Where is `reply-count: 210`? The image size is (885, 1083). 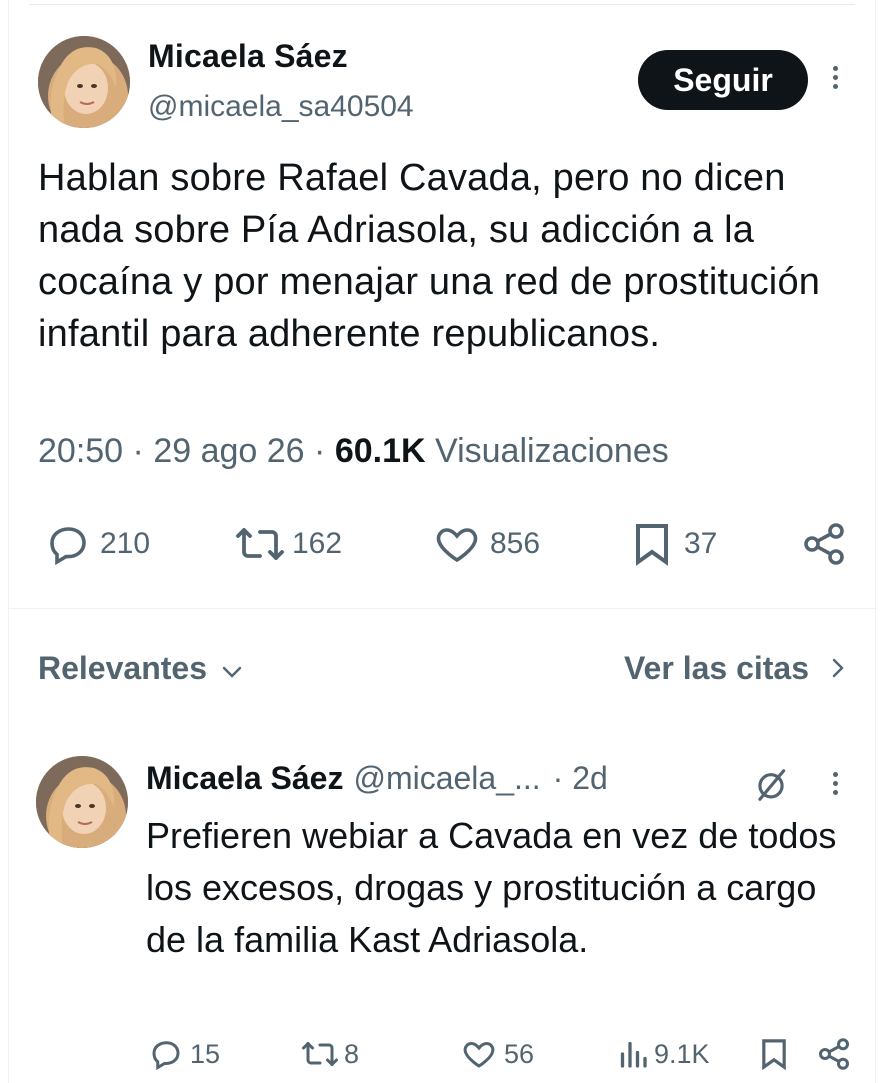
reply-count: 210 is located at coordinates (125, 543).